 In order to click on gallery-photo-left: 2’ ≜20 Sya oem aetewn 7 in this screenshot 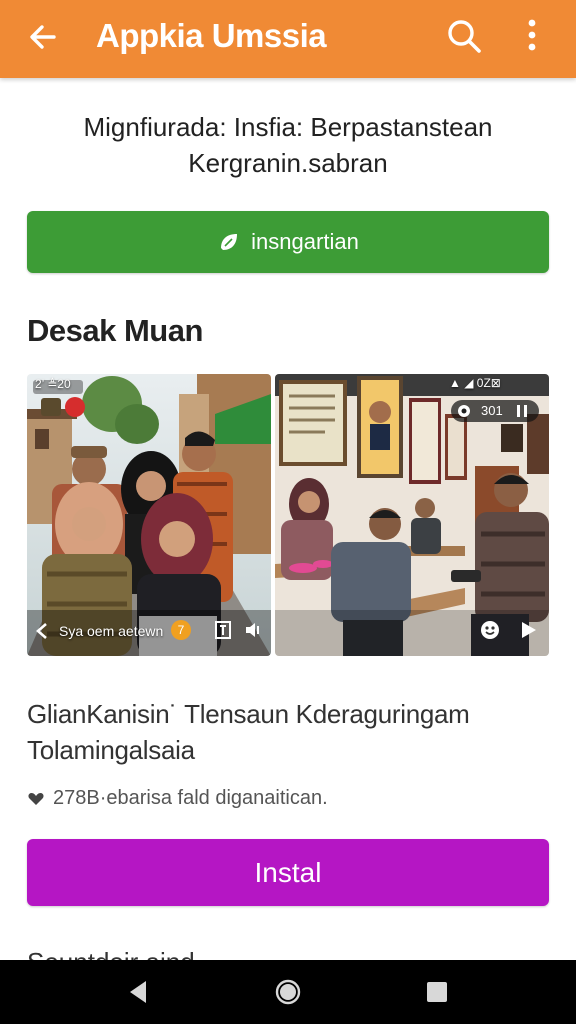, I will do `click(149, 515)`.